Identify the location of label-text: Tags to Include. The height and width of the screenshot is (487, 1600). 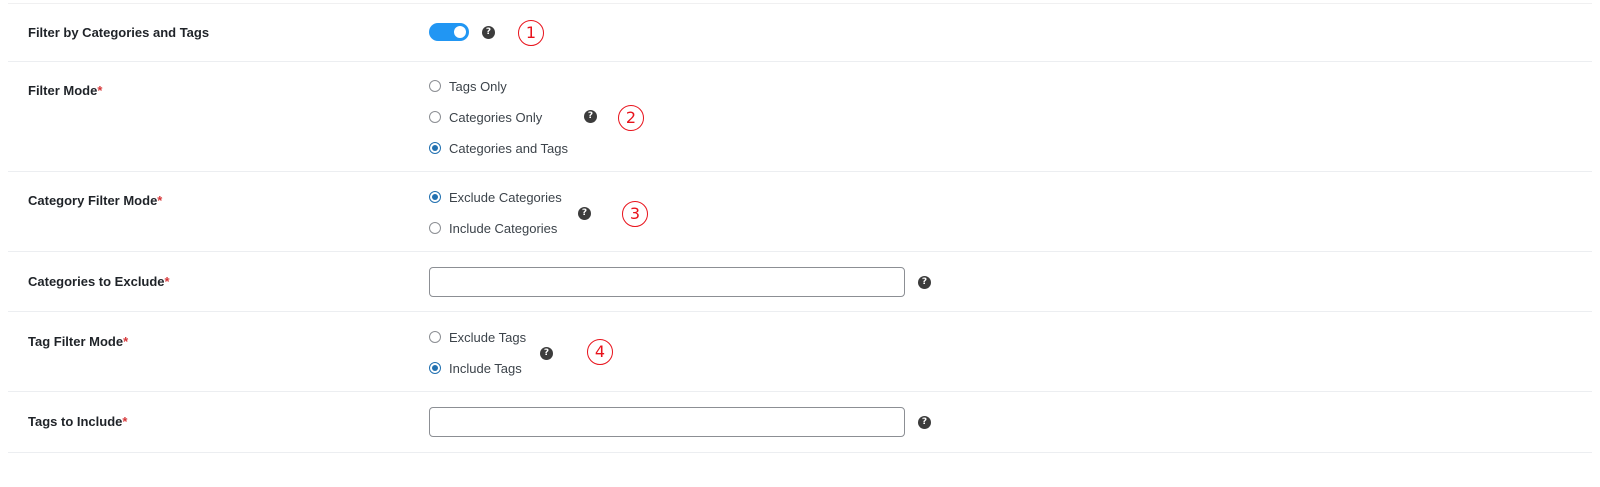
(75, 421).